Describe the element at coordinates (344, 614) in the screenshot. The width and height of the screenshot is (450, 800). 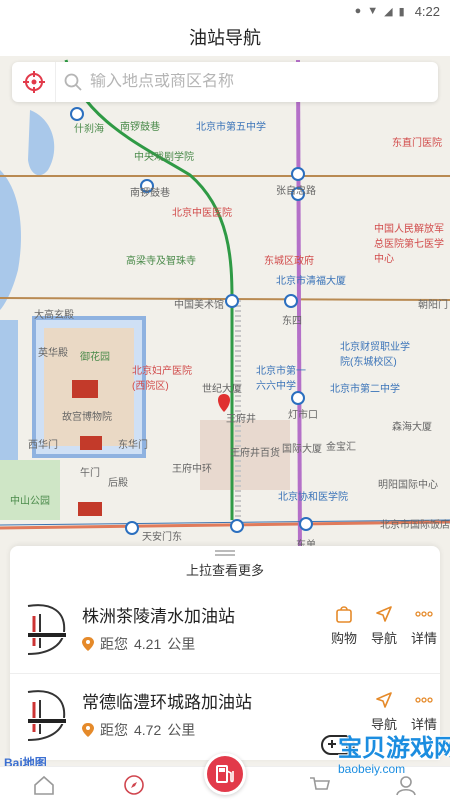
I see `bag-icon` at that location.